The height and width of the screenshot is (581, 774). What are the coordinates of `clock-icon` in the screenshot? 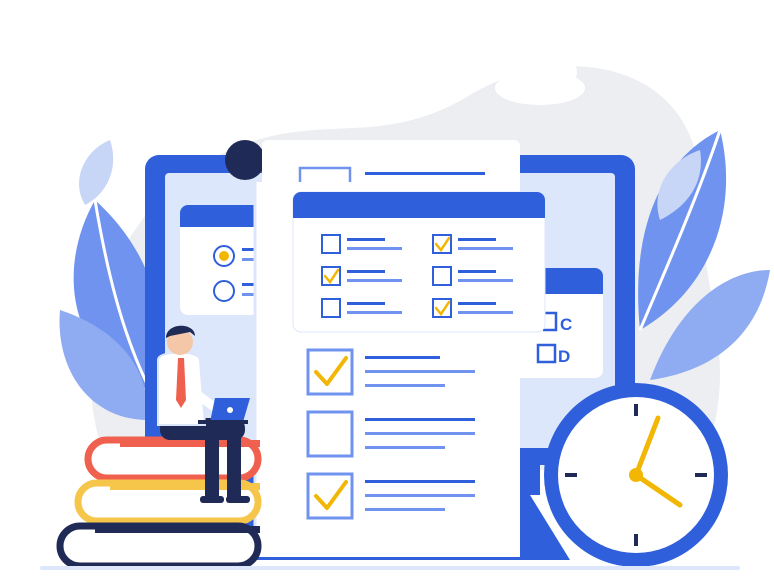 It's located at (636, 475).